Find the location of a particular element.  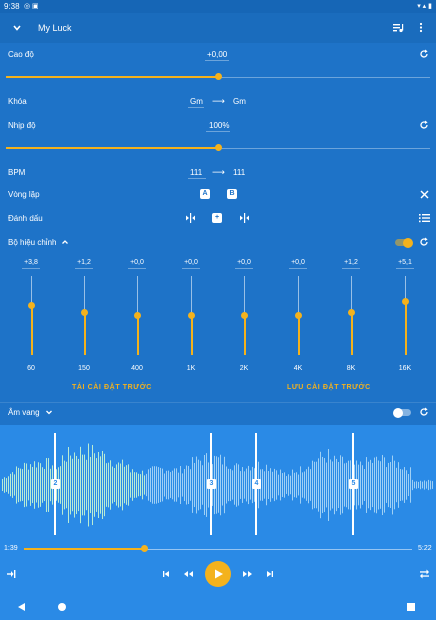

fast-forward-icon is located at coordinates (247, 574).